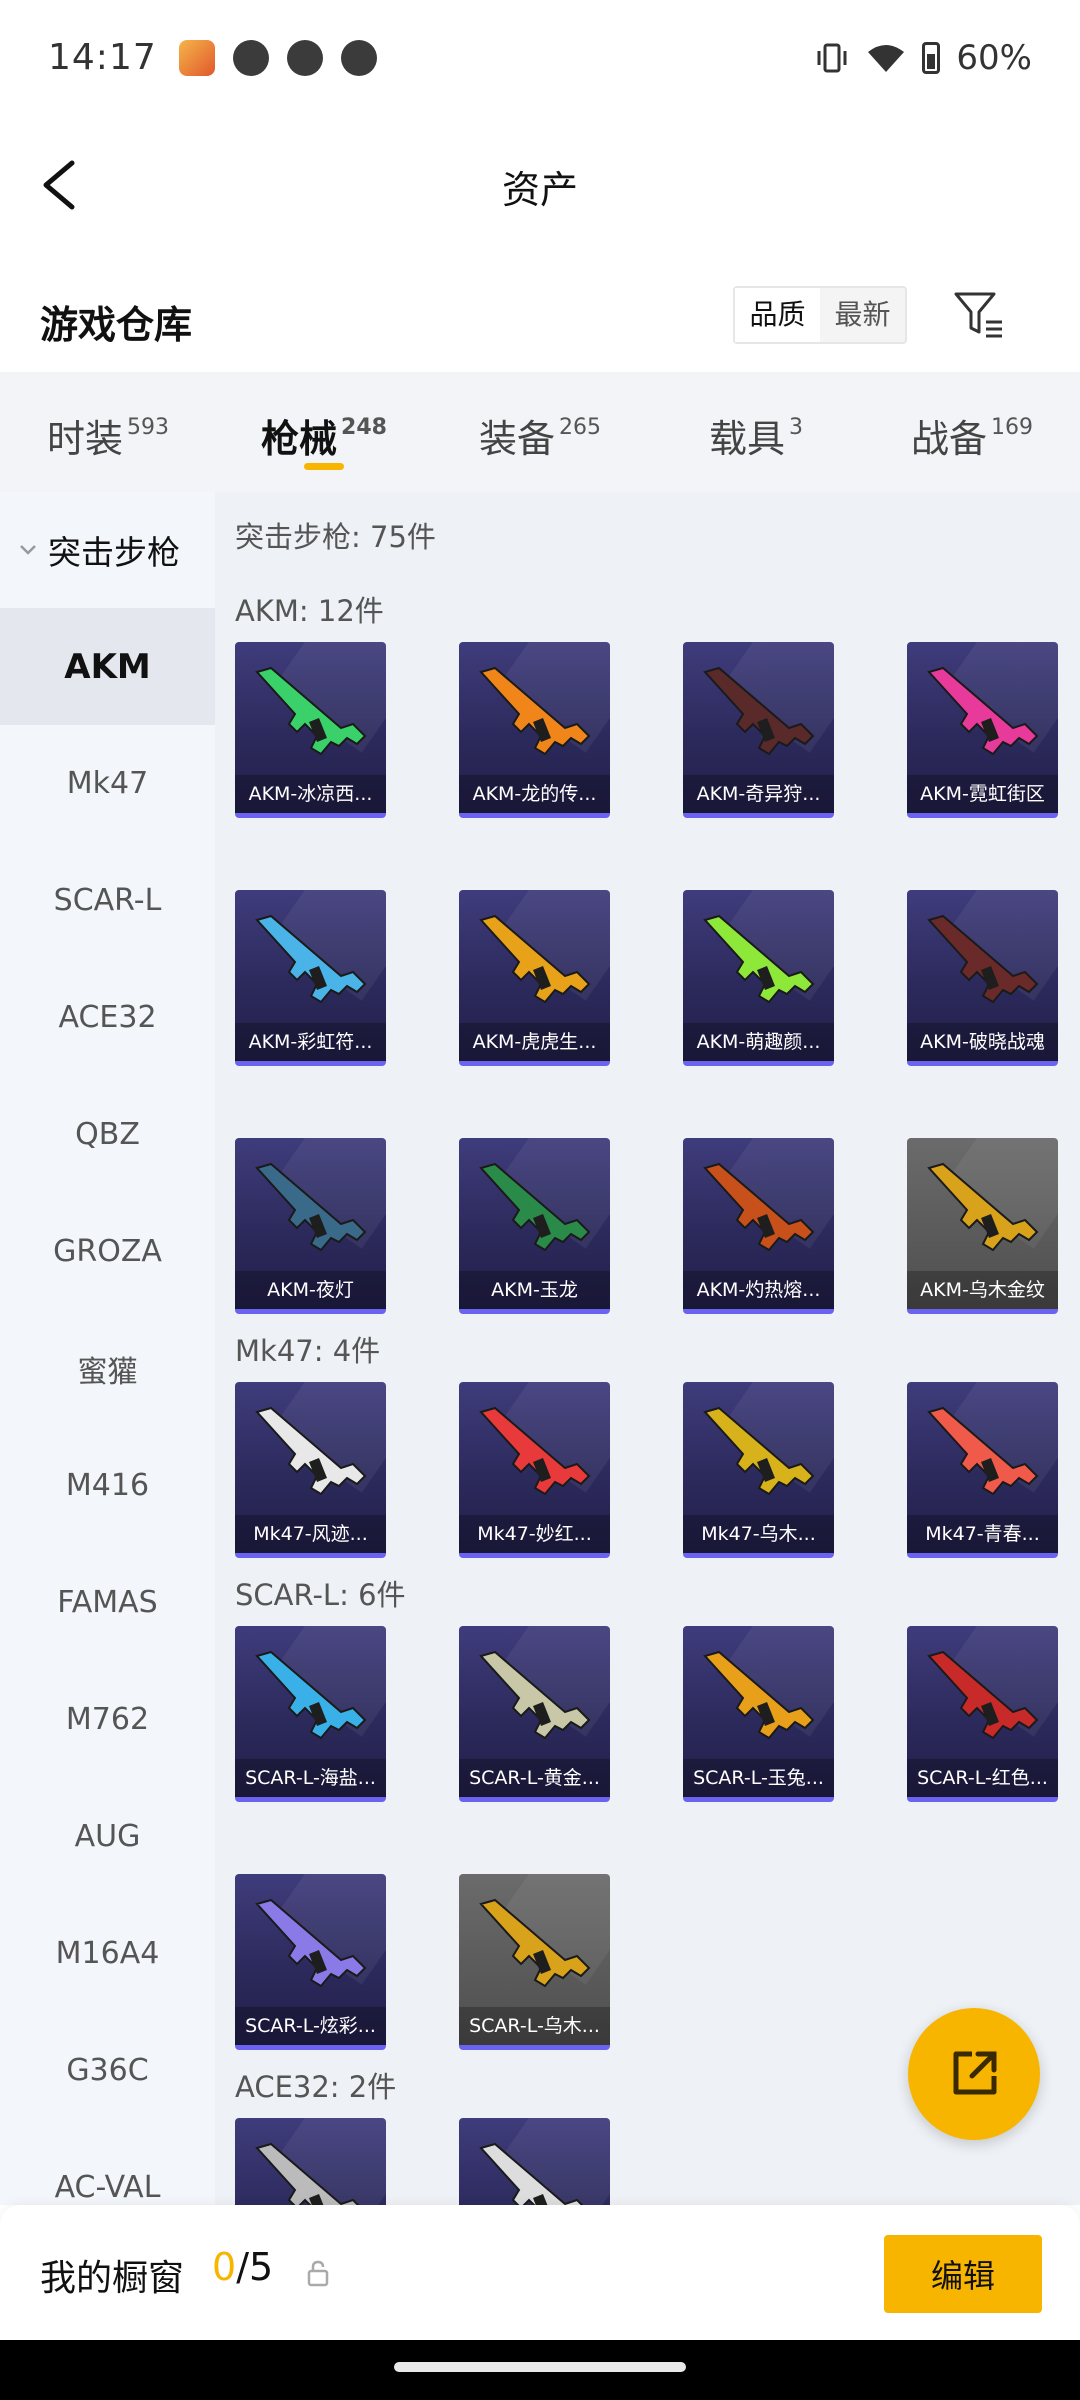 The height and width of the screenshot is (2400, 1080). What do you see at coordinates (364, 427) in the screenshot?
I see `tab-count: 248` at bounding box center [364, 427].